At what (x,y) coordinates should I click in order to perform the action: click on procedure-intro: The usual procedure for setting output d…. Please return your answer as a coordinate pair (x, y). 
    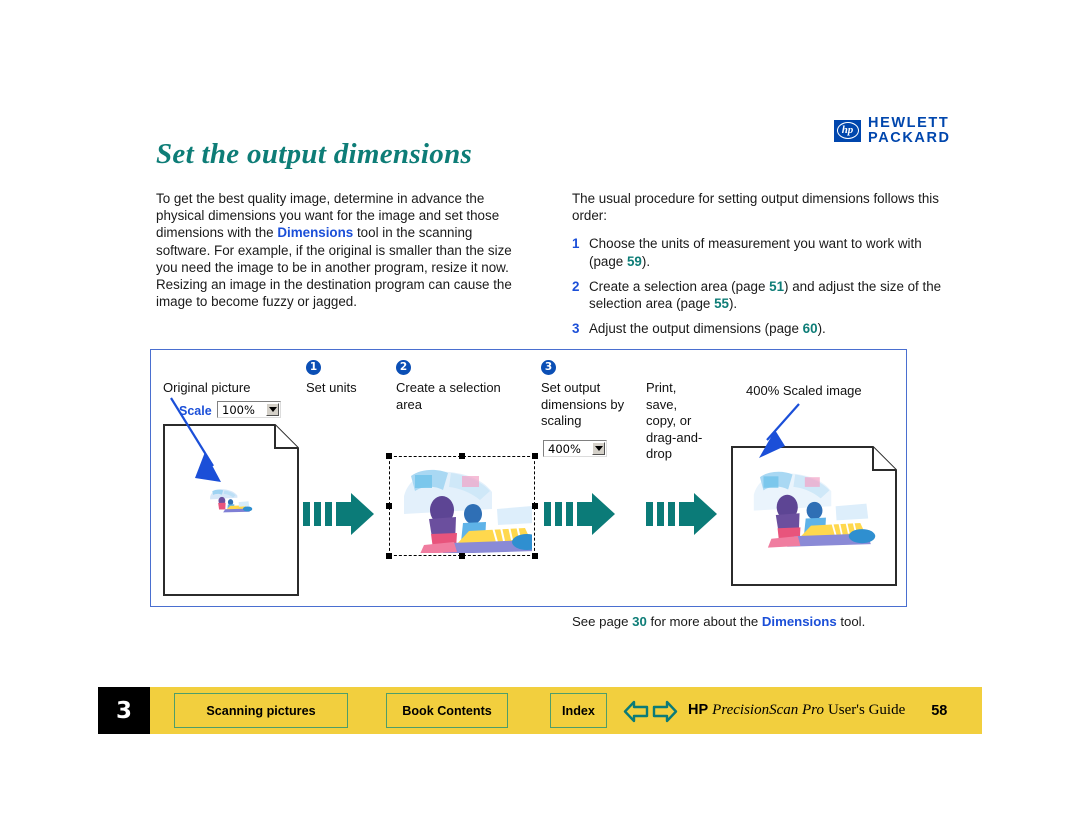
    Looking at the image, I should click on (755, 207).